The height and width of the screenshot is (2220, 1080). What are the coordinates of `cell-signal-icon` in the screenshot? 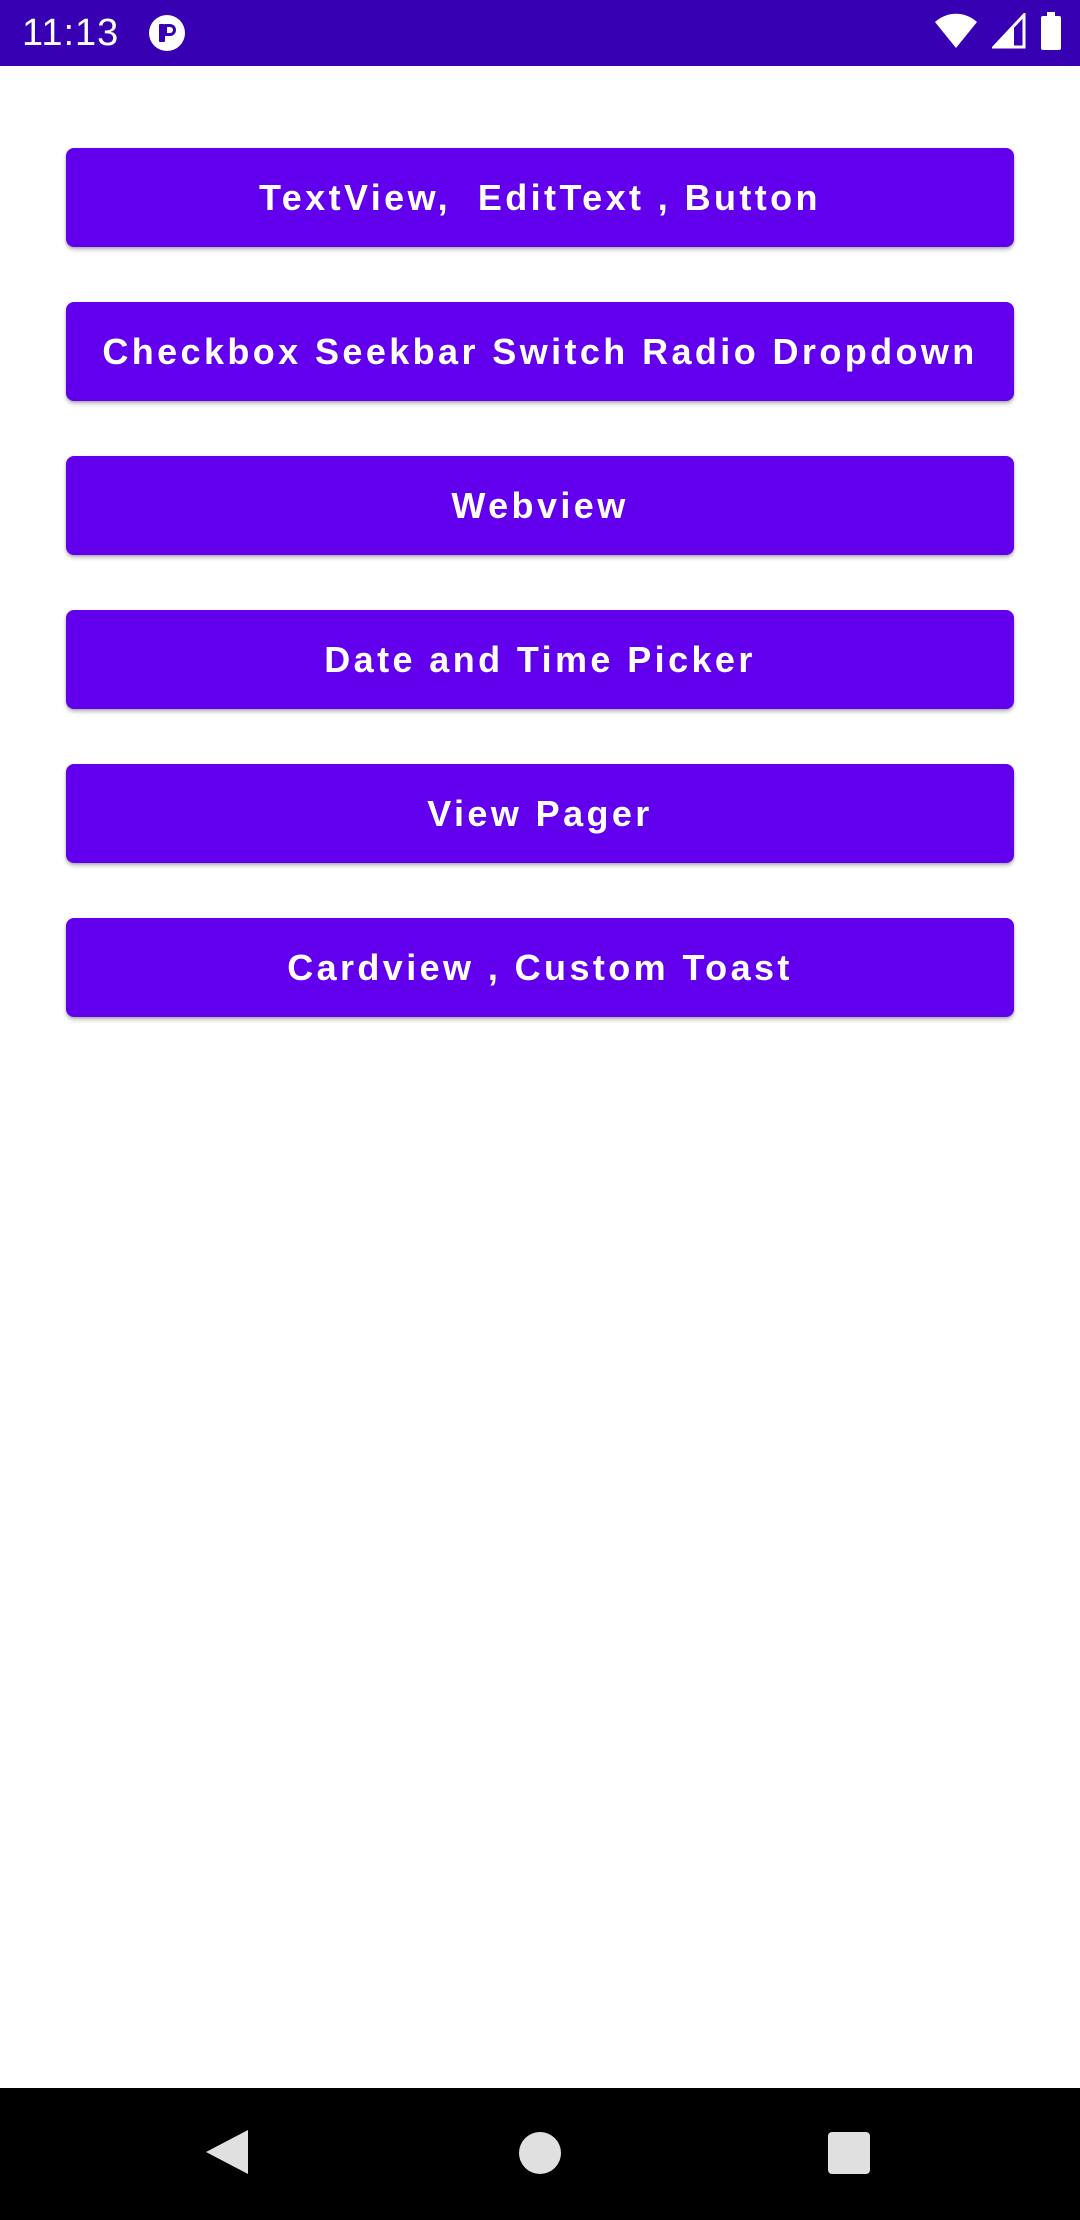 It's located at (1008, 32).